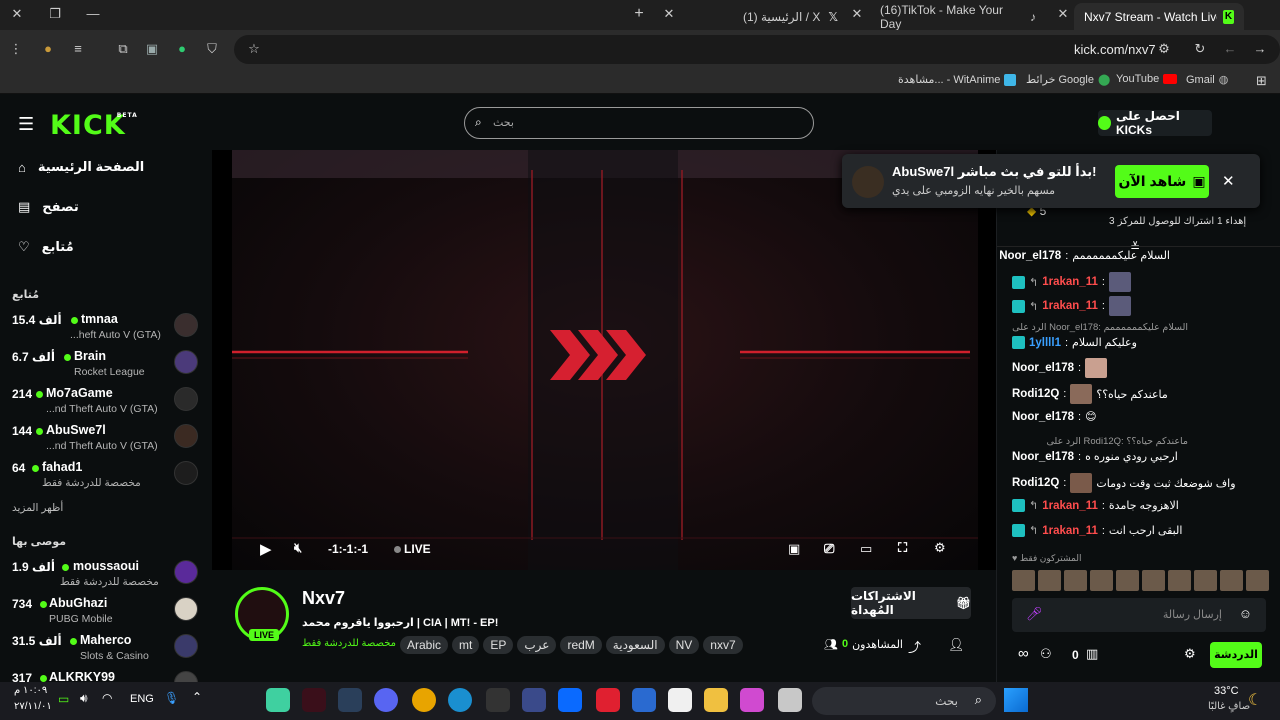  I want to click on bookmark-youtube: YouTube, so click(1147, 79).